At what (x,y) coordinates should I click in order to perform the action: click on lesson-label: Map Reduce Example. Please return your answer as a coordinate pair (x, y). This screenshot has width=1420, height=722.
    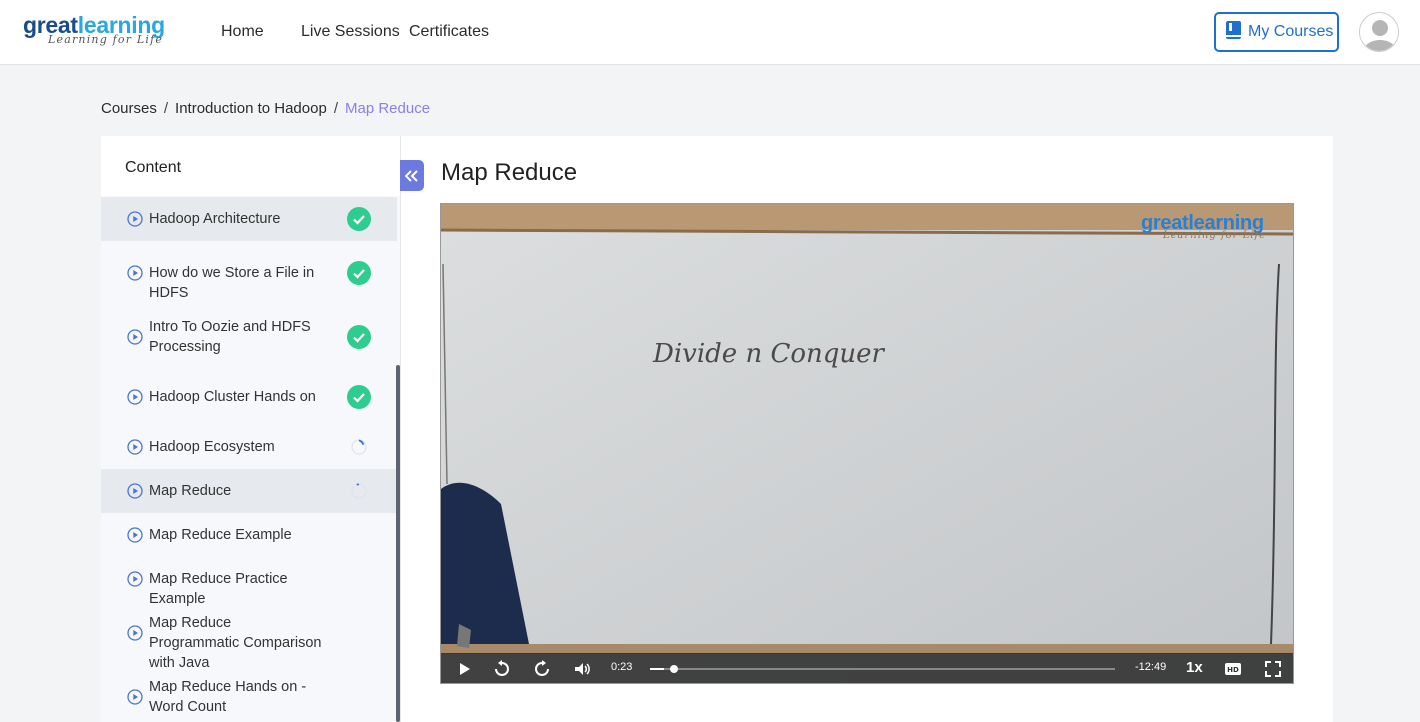
    Looking at the image, I should click on (220, 535).